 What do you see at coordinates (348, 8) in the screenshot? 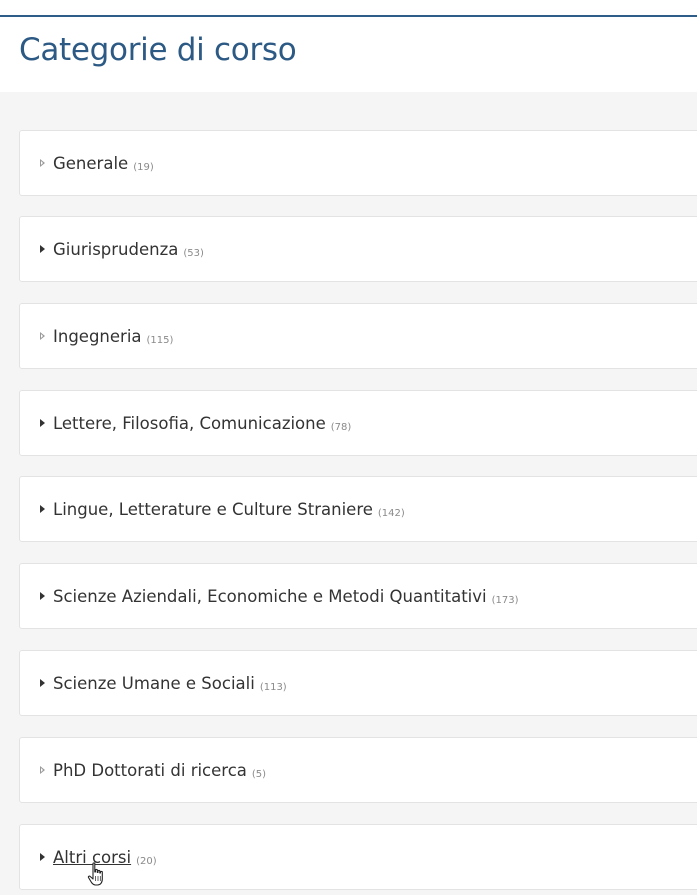
I see `top-bar` at bounding box center [348, 8].